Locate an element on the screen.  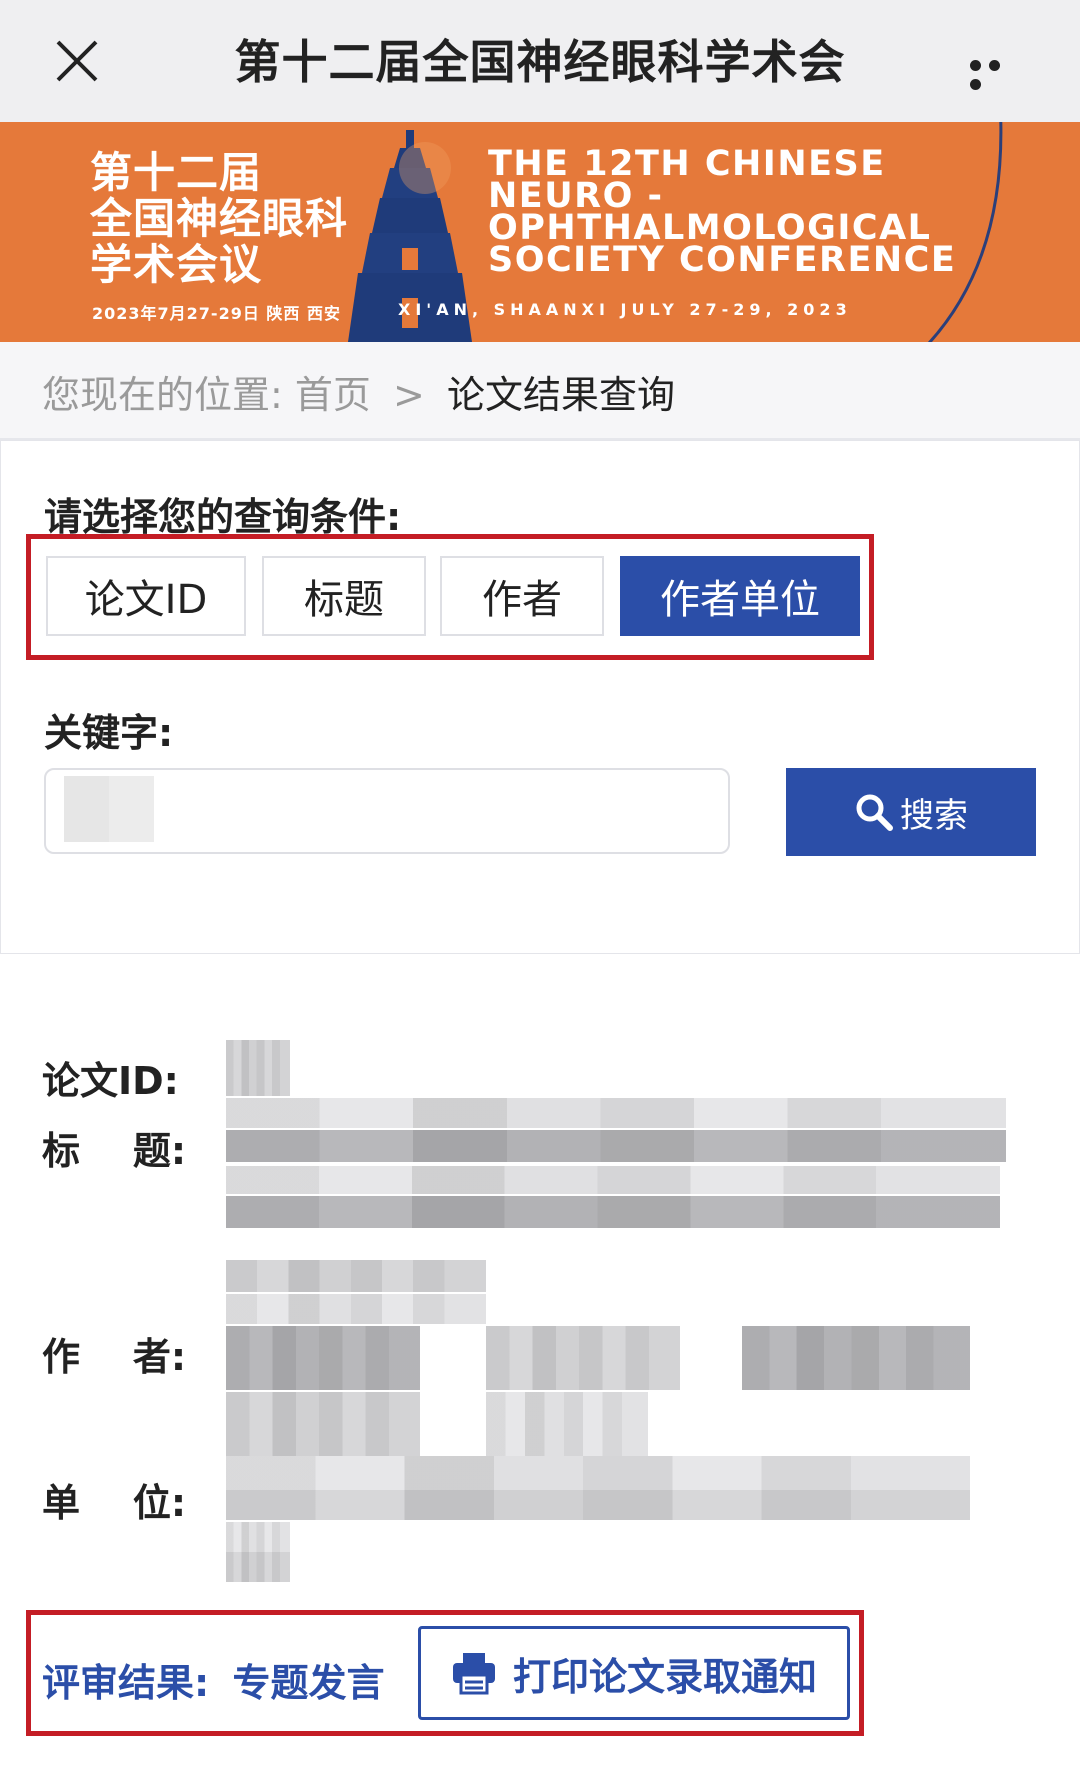
option-title: 标题 is located at coordinates (344, 596).